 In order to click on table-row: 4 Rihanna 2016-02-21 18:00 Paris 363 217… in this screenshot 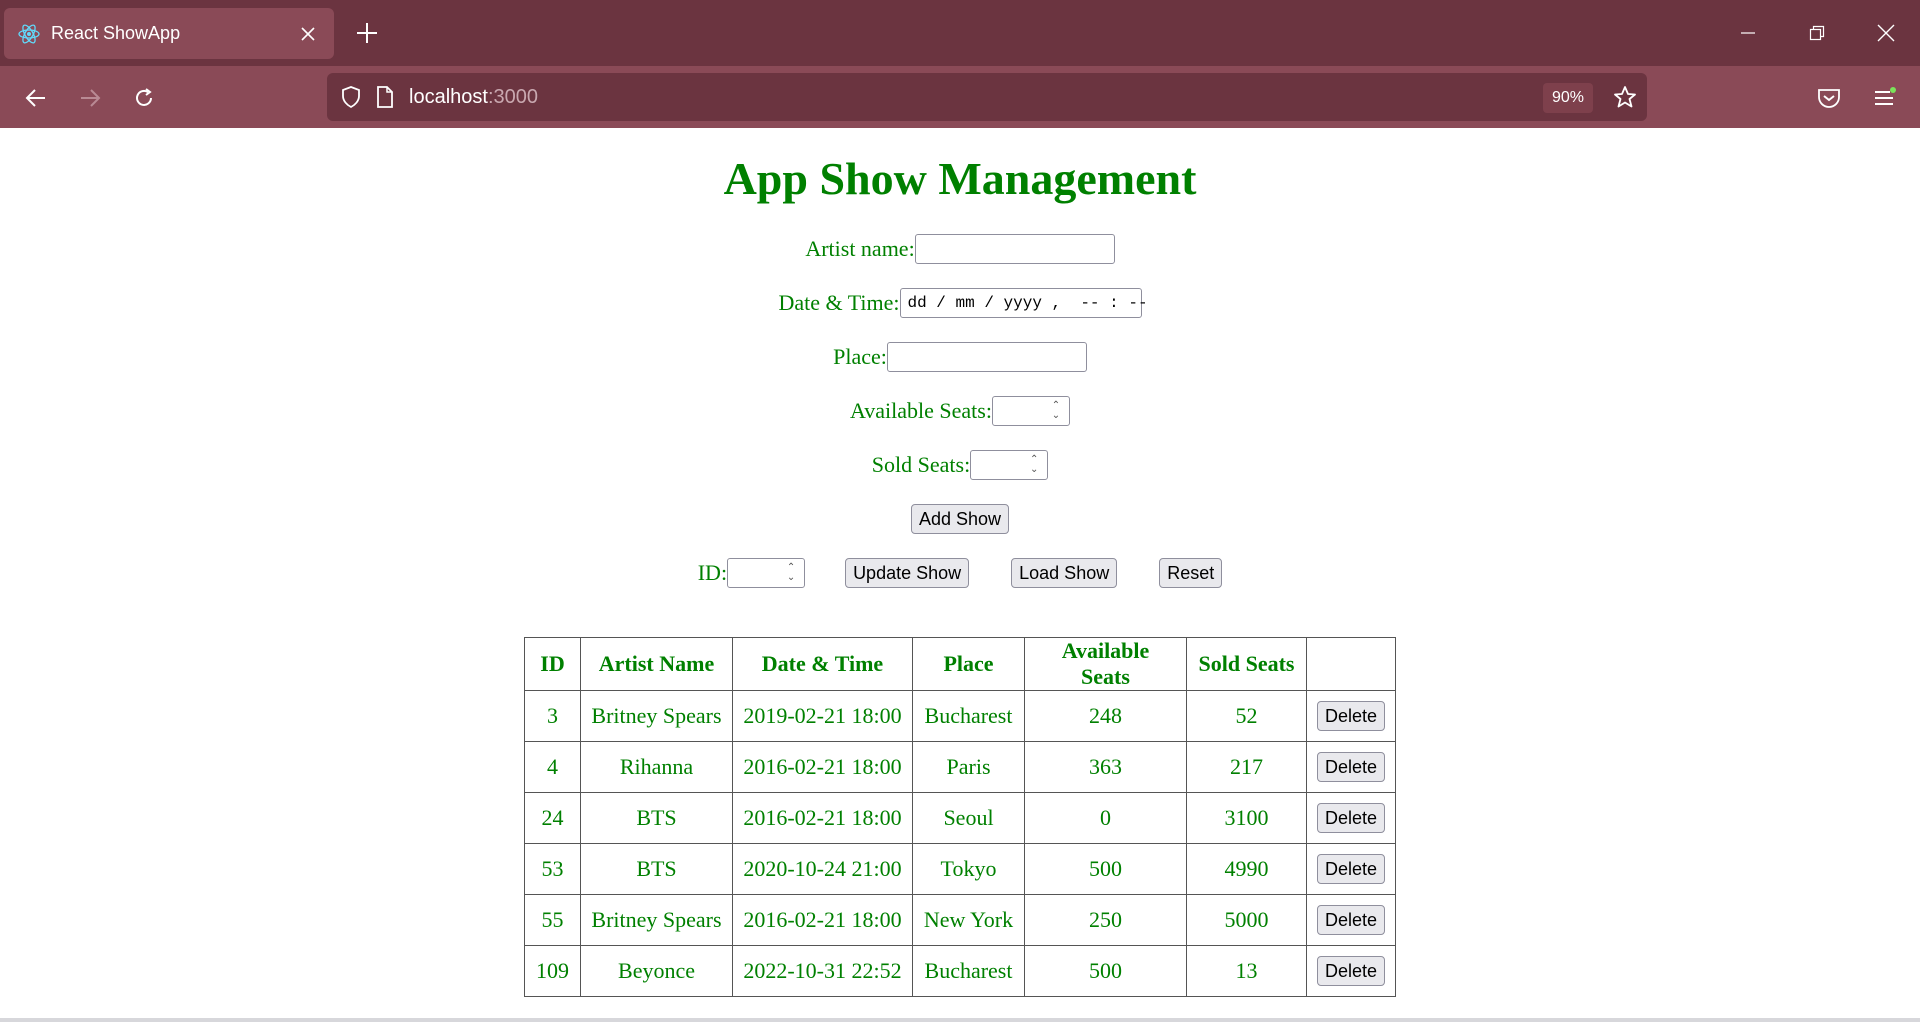, I will do `click(960, 767)`.